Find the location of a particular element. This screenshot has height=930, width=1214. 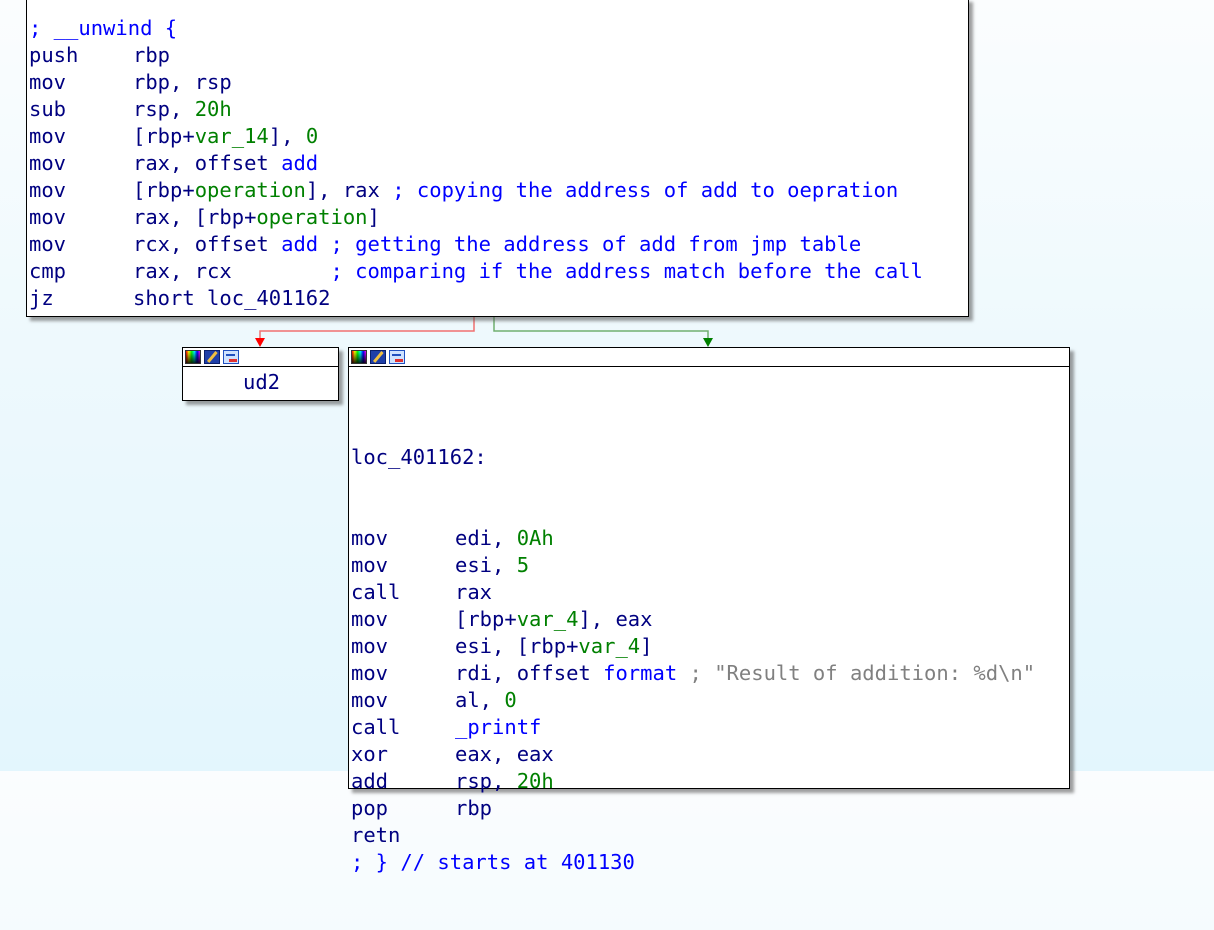

comment-line: ; } // starts at 401130 is located at coordinates (710, 862).